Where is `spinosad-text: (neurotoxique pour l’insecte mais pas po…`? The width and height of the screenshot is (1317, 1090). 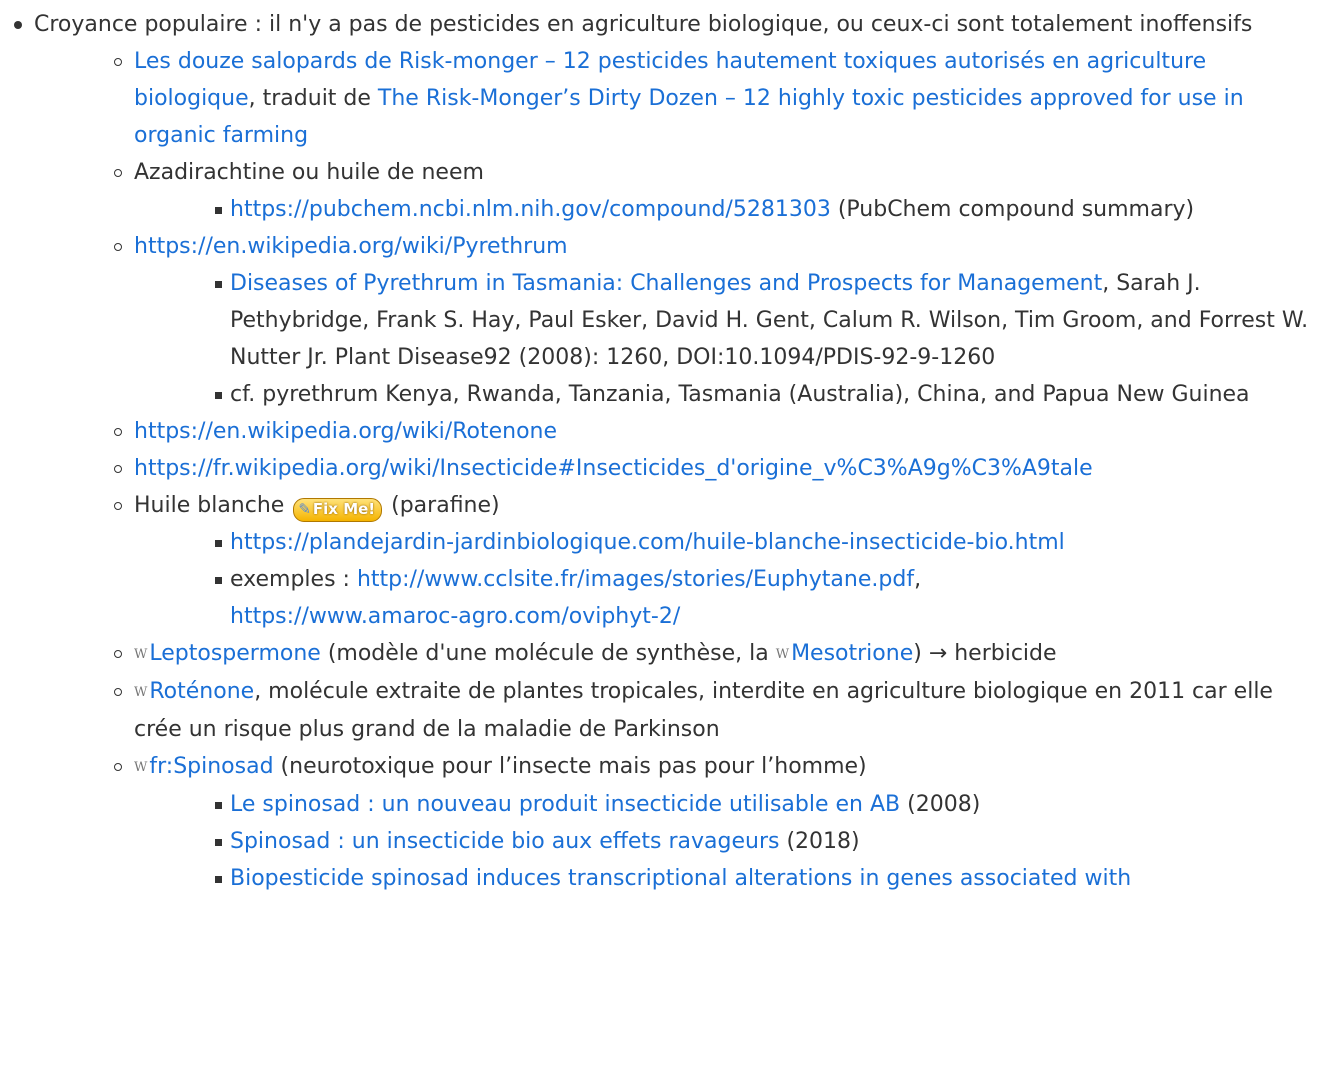
spinosad-text: (neurotoxique pour l’insecte mais pas po… is located at coordinates (570, 766).